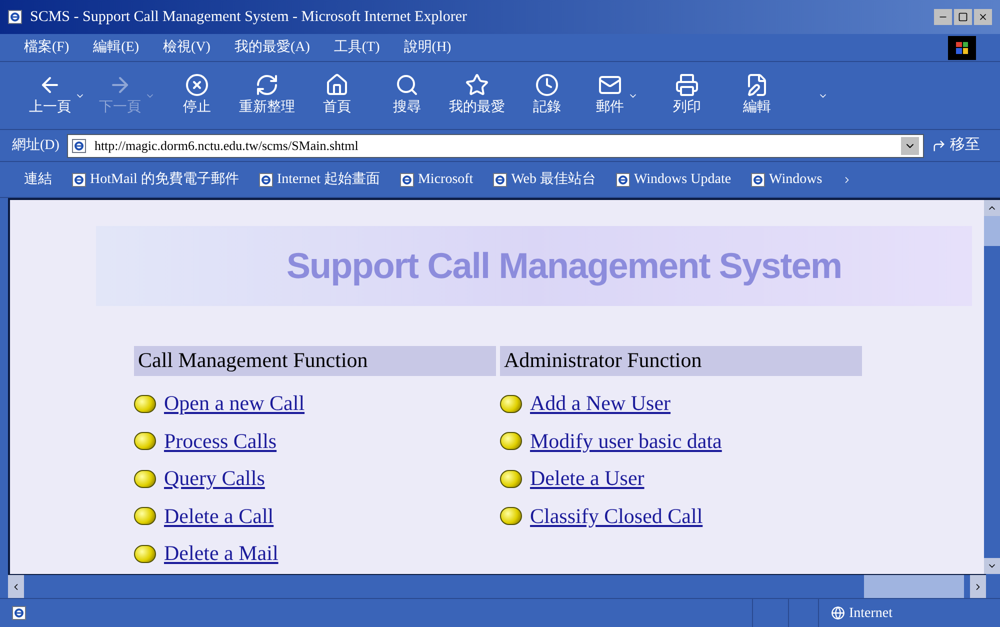  What do you see at coordinates (155, 179) in the screenshot?
I see `link-button: HotMail 的免費電子郵件` at bounding box center [155, 179].